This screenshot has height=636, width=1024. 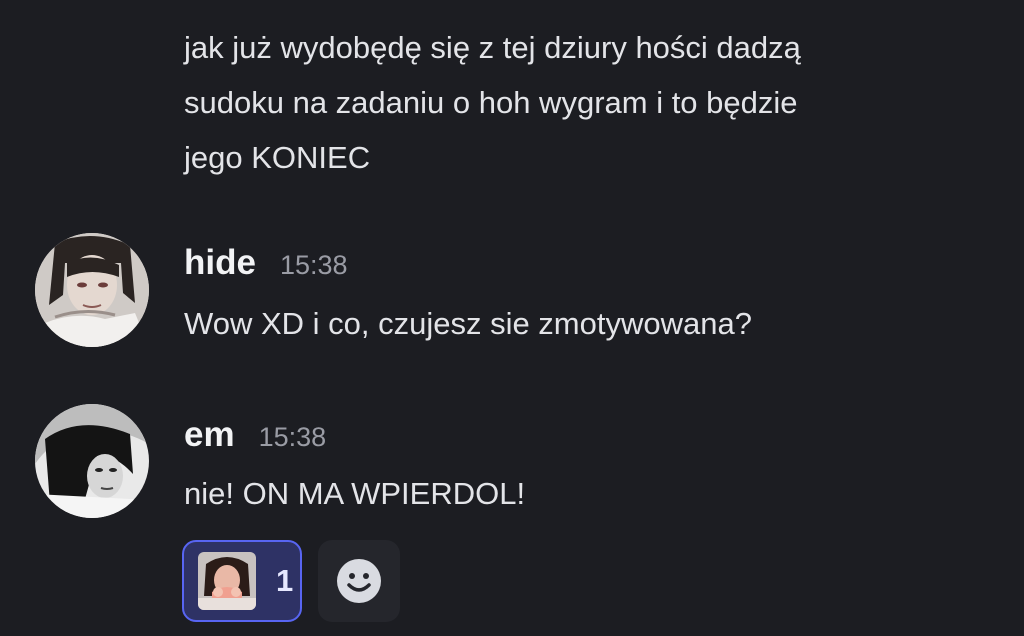 I want to click on timestamp-em: 15:38, so click(x=292, y=437).